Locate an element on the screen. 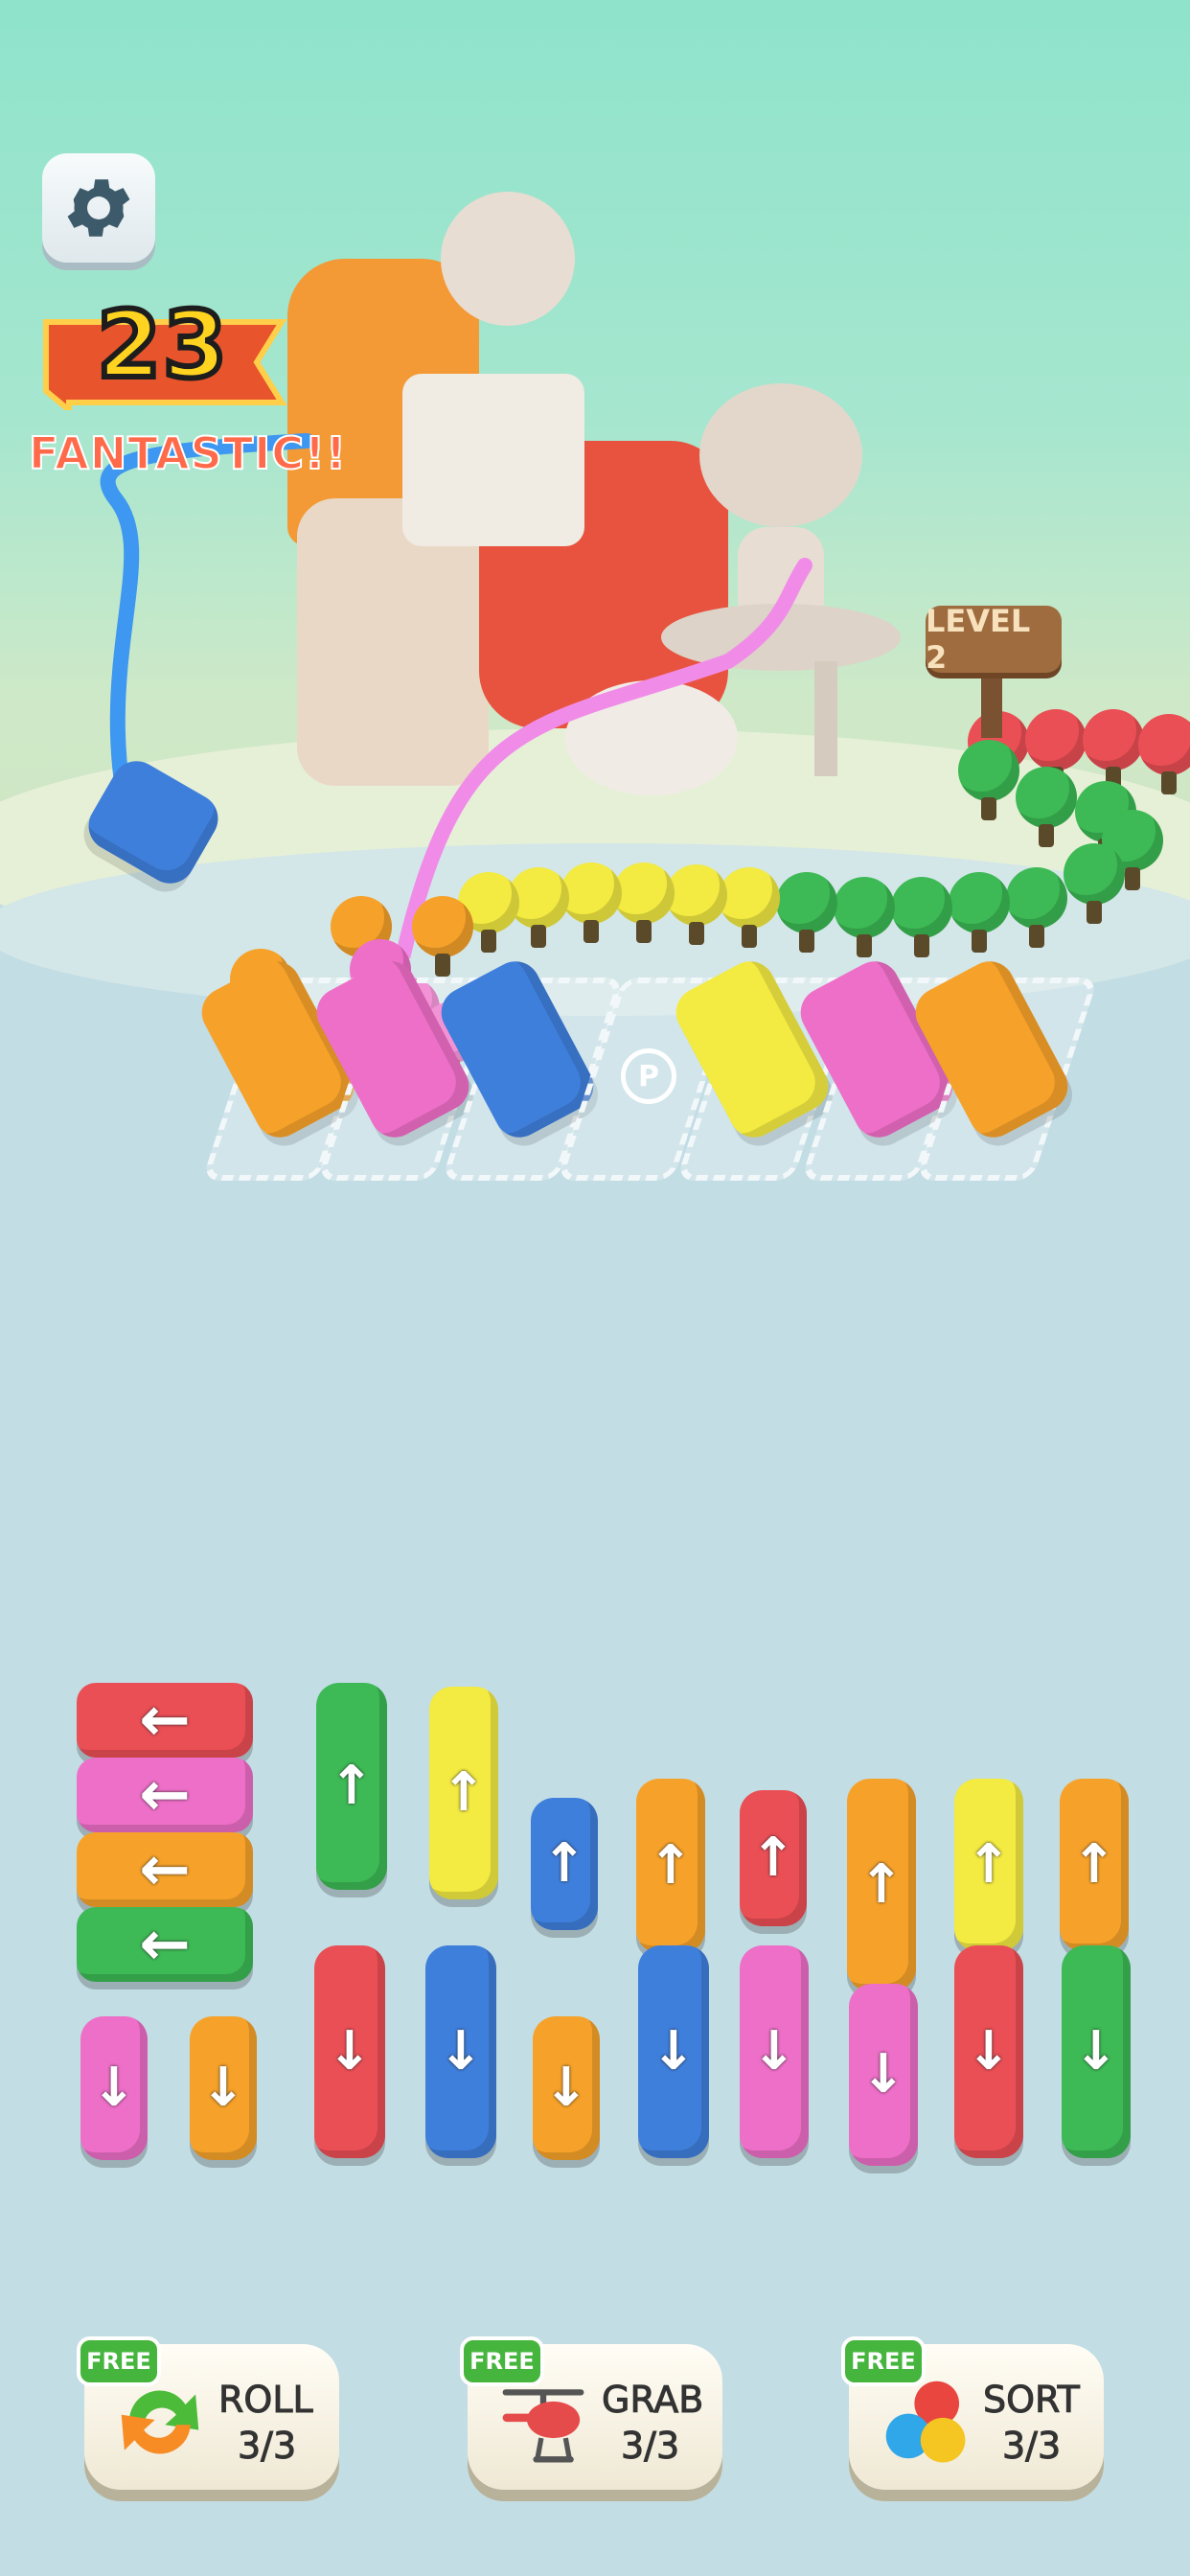  combo-counter: 23 is located at coordinates (162, 345).